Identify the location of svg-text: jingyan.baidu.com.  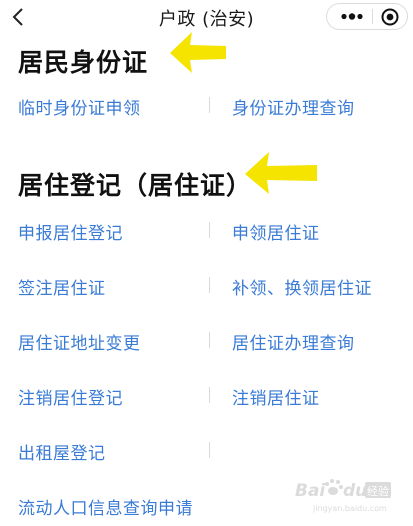
(349, 508).